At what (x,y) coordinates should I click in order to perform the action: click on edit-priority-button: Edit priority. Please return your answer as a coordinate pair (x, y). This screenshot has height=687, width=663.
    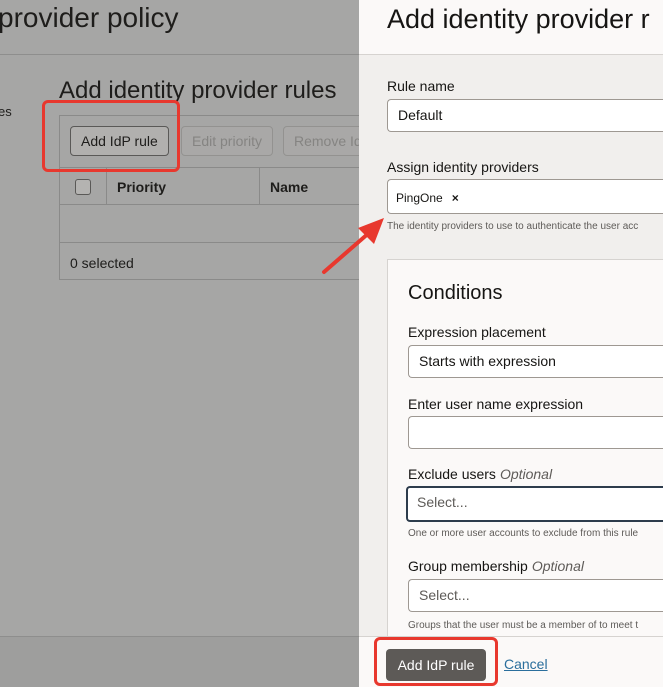
    Looking at the image, I should click on (227, 141).